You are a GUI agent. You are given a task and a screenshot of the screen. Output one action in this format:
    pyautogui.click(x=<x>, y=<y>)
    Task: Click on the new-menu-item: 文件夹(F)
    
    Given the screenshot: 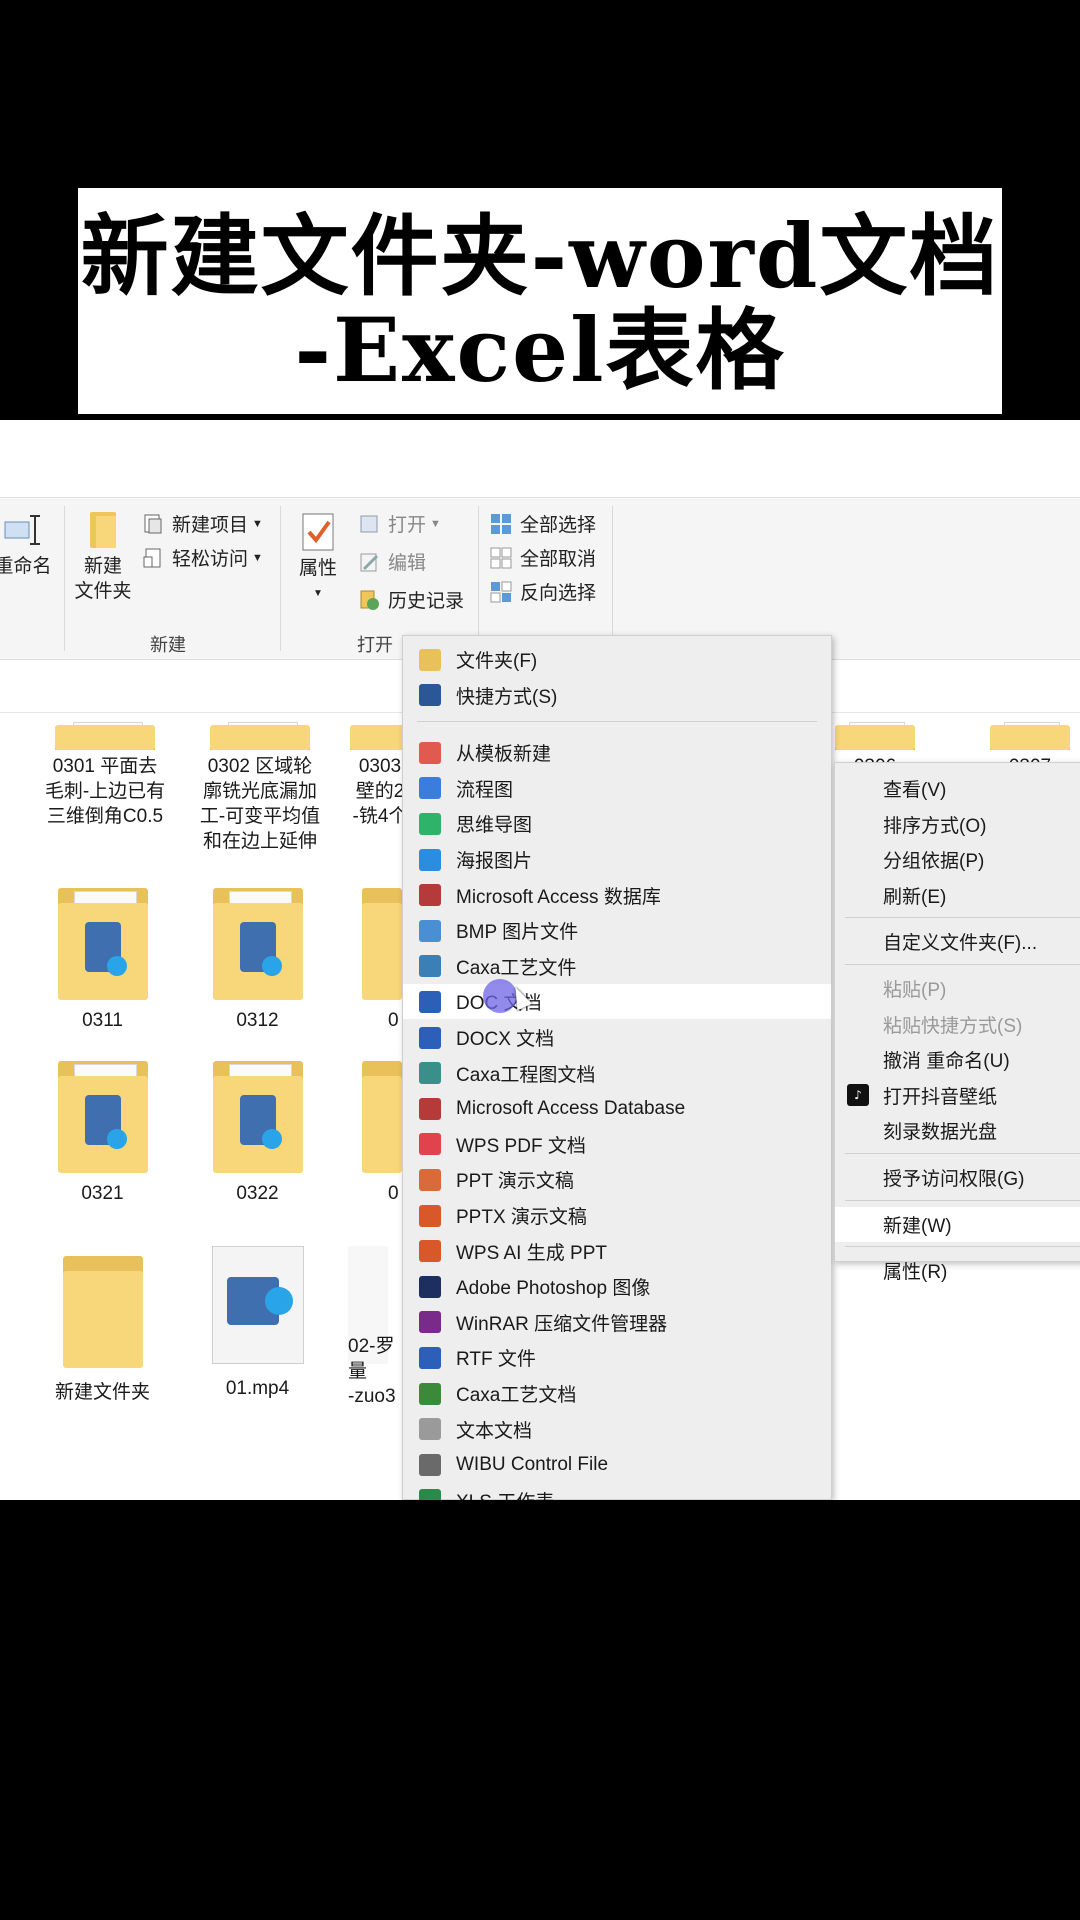 What is the action you would take?
    pyautogui.click(x=617, y=659)
    